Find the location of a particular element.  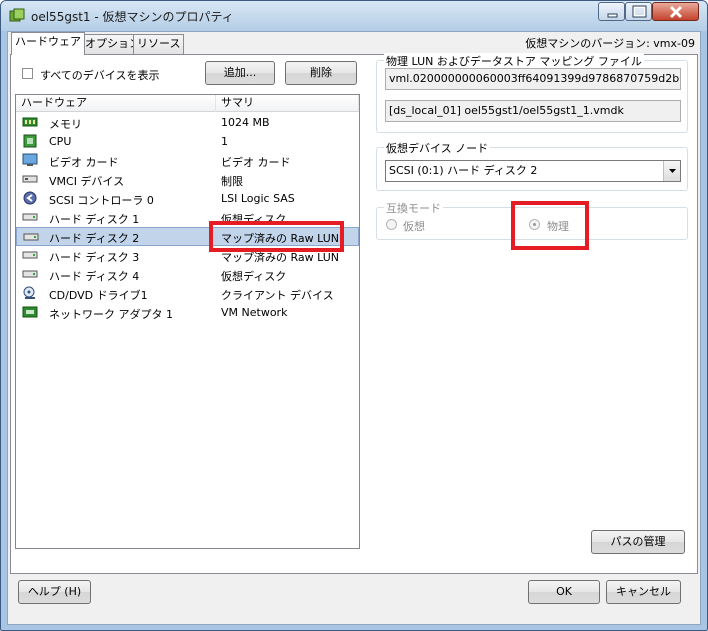

maximize-button is located at coordinates (638, 11).